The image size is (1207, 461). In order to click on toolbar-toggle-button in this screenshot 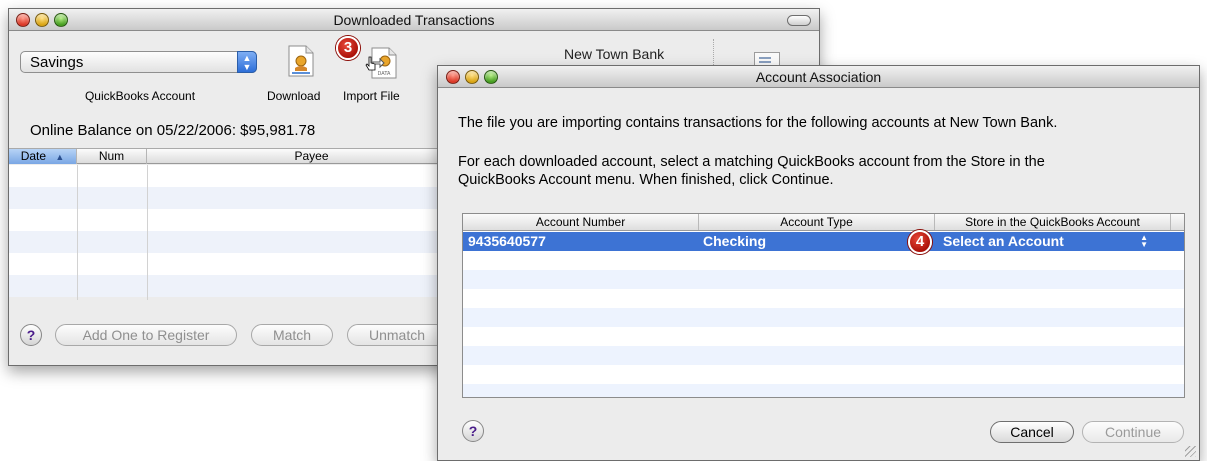, I will do `click(799, 20)`.